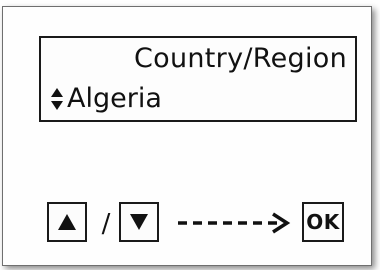 The width and height of the screenshot is (380, 270). Describe the element at coordinates (114, 98) in the screenshot. I see `lcd-value: Algeria` at that location.